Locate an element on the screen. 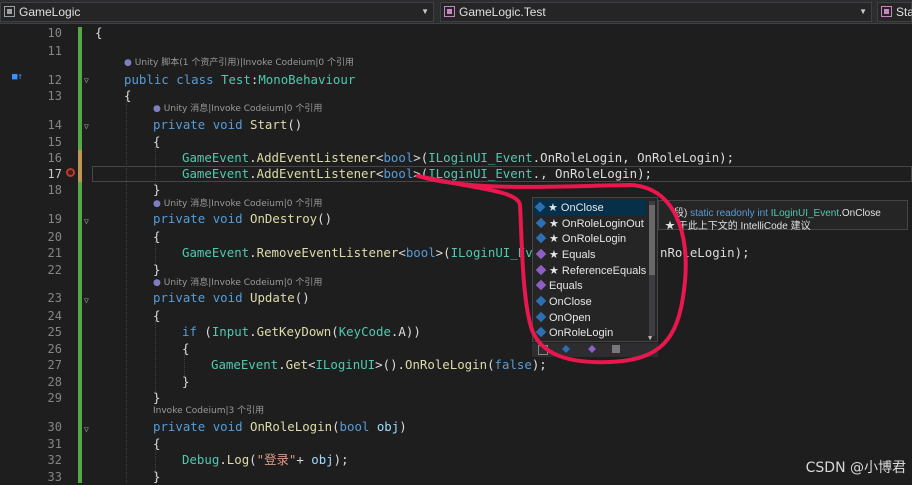 Image resolution: width=912 pixels, height=485 pixels. type-name: Test is located at coordinates (236, 79).